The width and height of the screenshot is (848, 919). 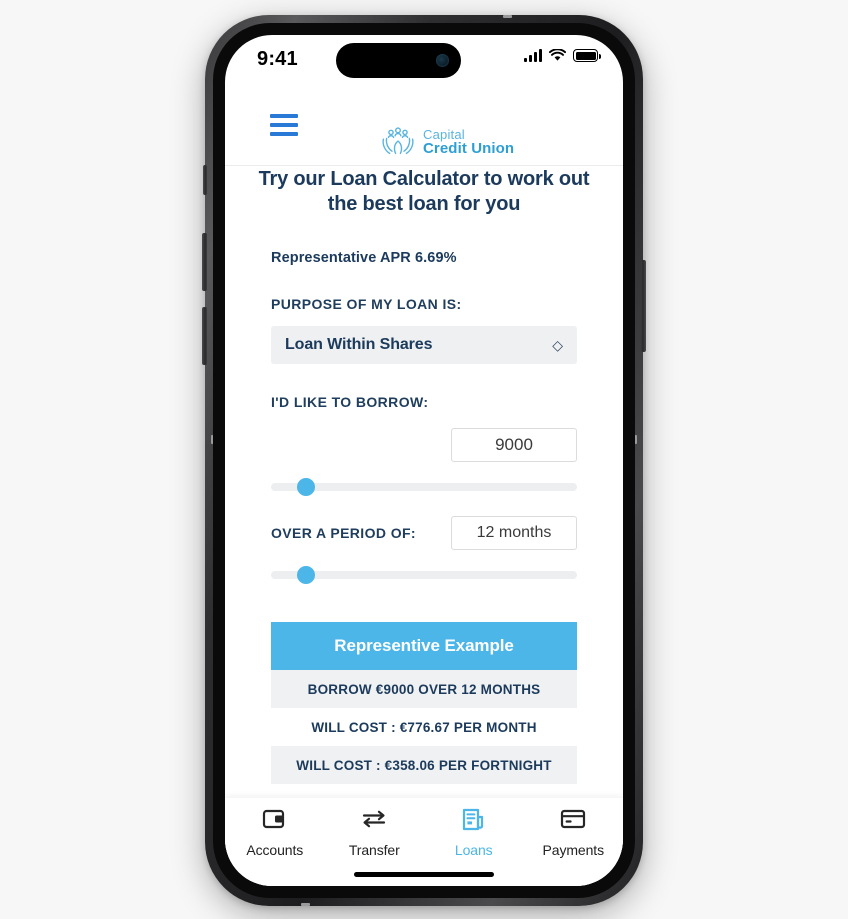 I want to click on brand-name-line2: Credit Union, so click(x=469, y=148).